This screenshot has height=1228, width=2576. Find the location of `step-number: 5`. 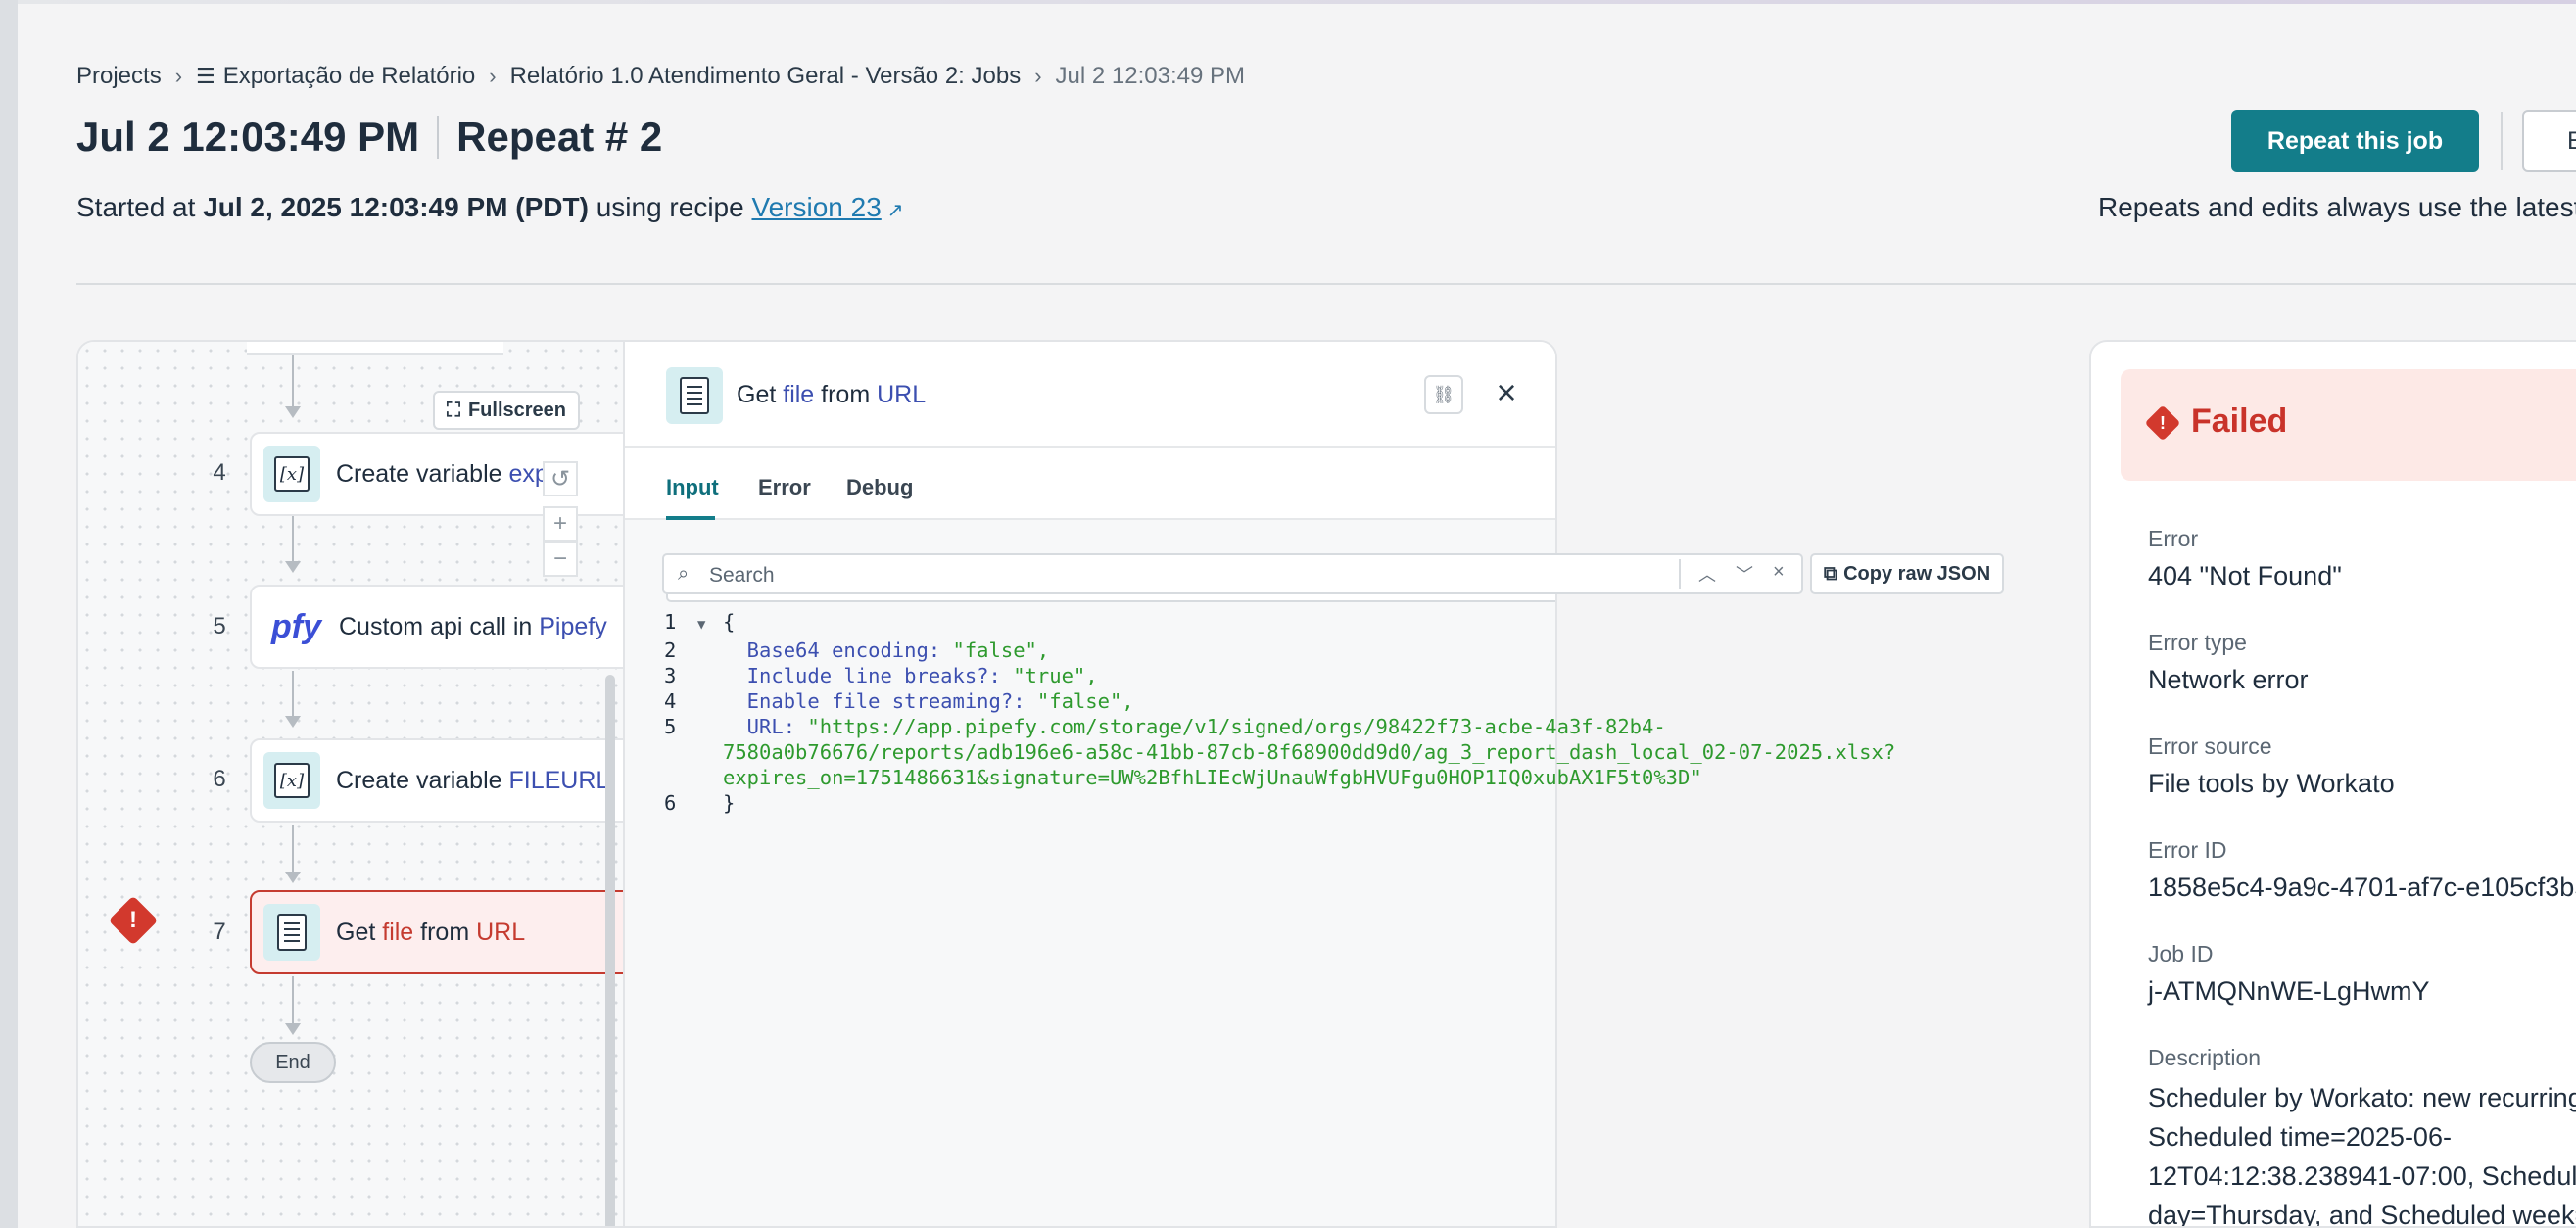

step-number: 5 is located at coordinates (220, 626).